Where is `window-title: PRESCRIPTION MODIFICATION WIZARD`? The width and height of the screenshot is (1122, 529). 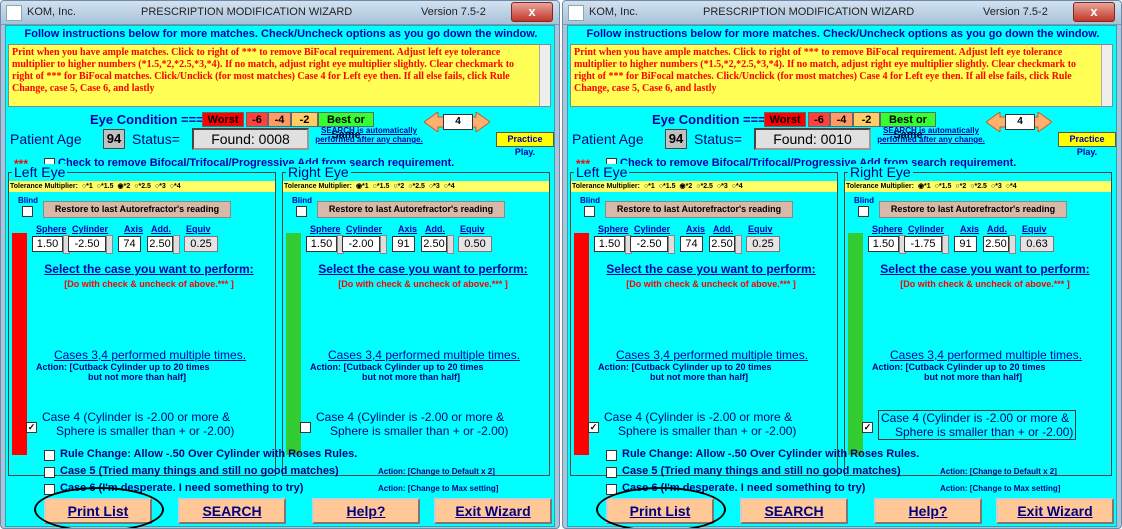 window-title: PRESCRIPTION MODIFICATION WIZARD is located at coordinates (247, 12).